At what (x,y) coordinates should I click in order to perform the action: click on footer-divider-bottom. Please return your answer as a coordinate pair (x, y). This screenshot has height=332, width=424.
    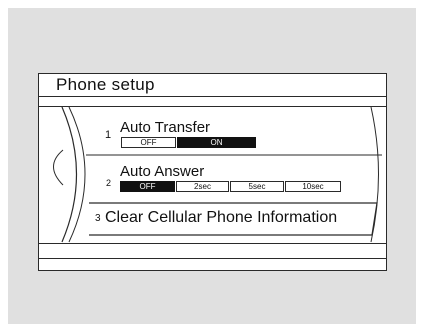
    Looking at the image, I should click on (212, 258).